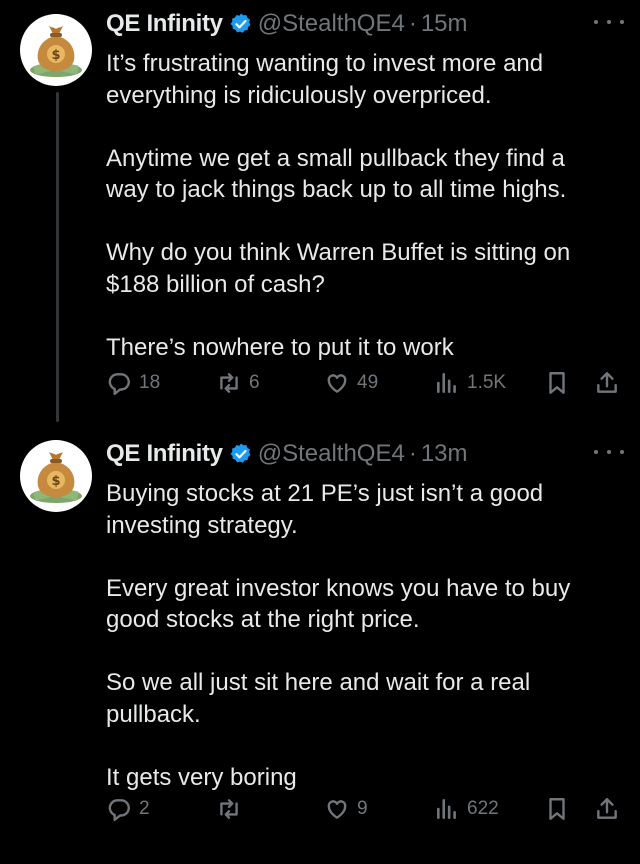 Image resolution: width=640 pixels, height=864 pixels. I want to click on tweet-paragraph: It gets very boring, so click(201, 777).